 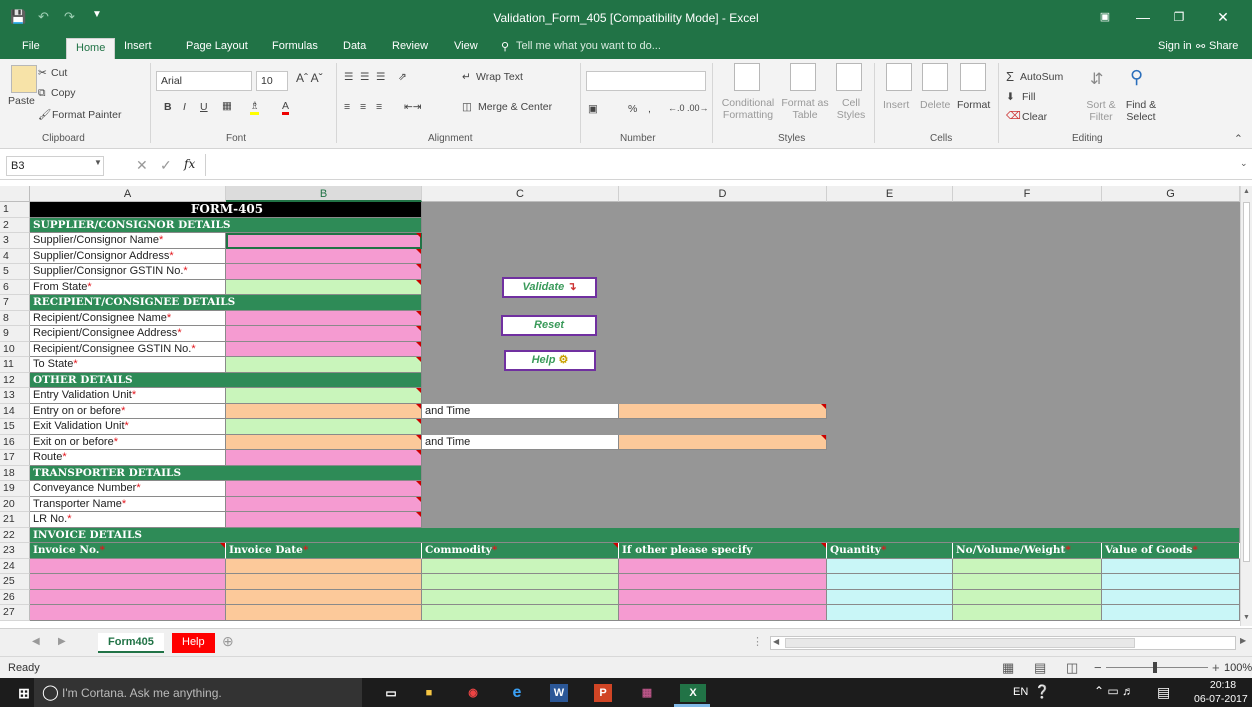 What do you see at coordinates (1179, 17) in the screenshot?
I see `restore-button: ❐` at bounding box center [1179, 17].